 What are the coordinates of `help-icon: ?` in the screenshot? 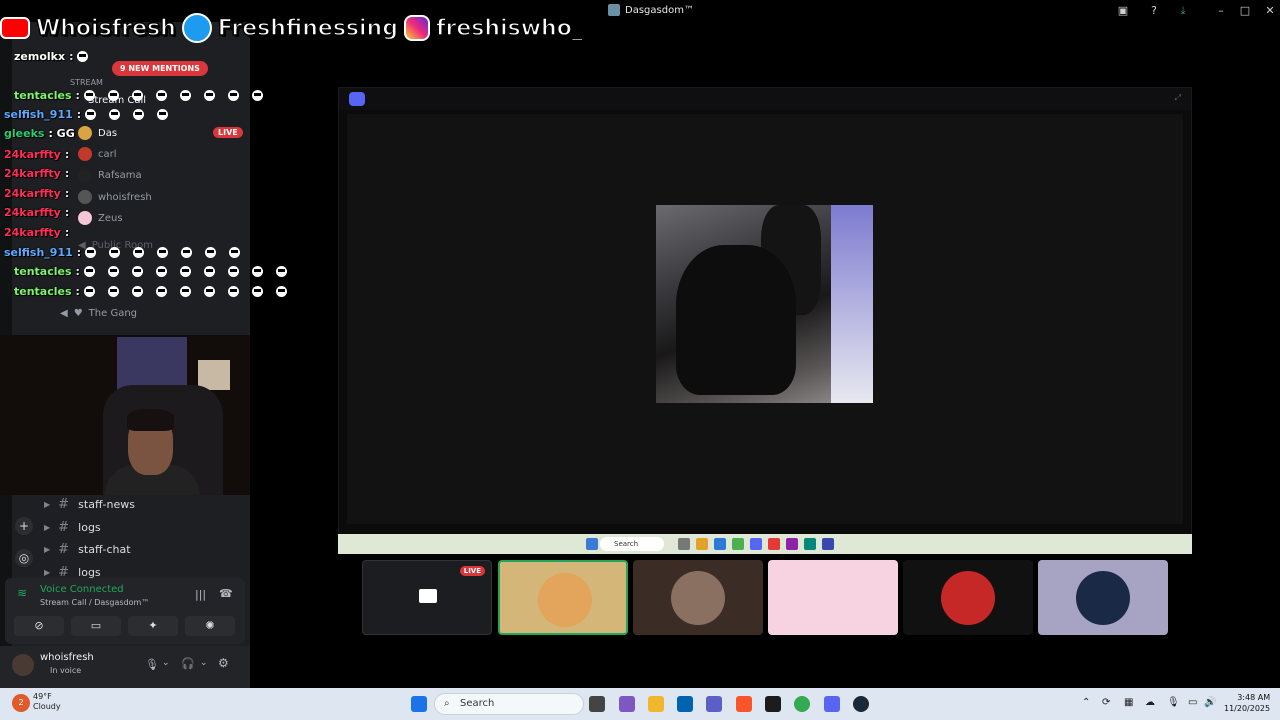 It's located at (1154, 11).